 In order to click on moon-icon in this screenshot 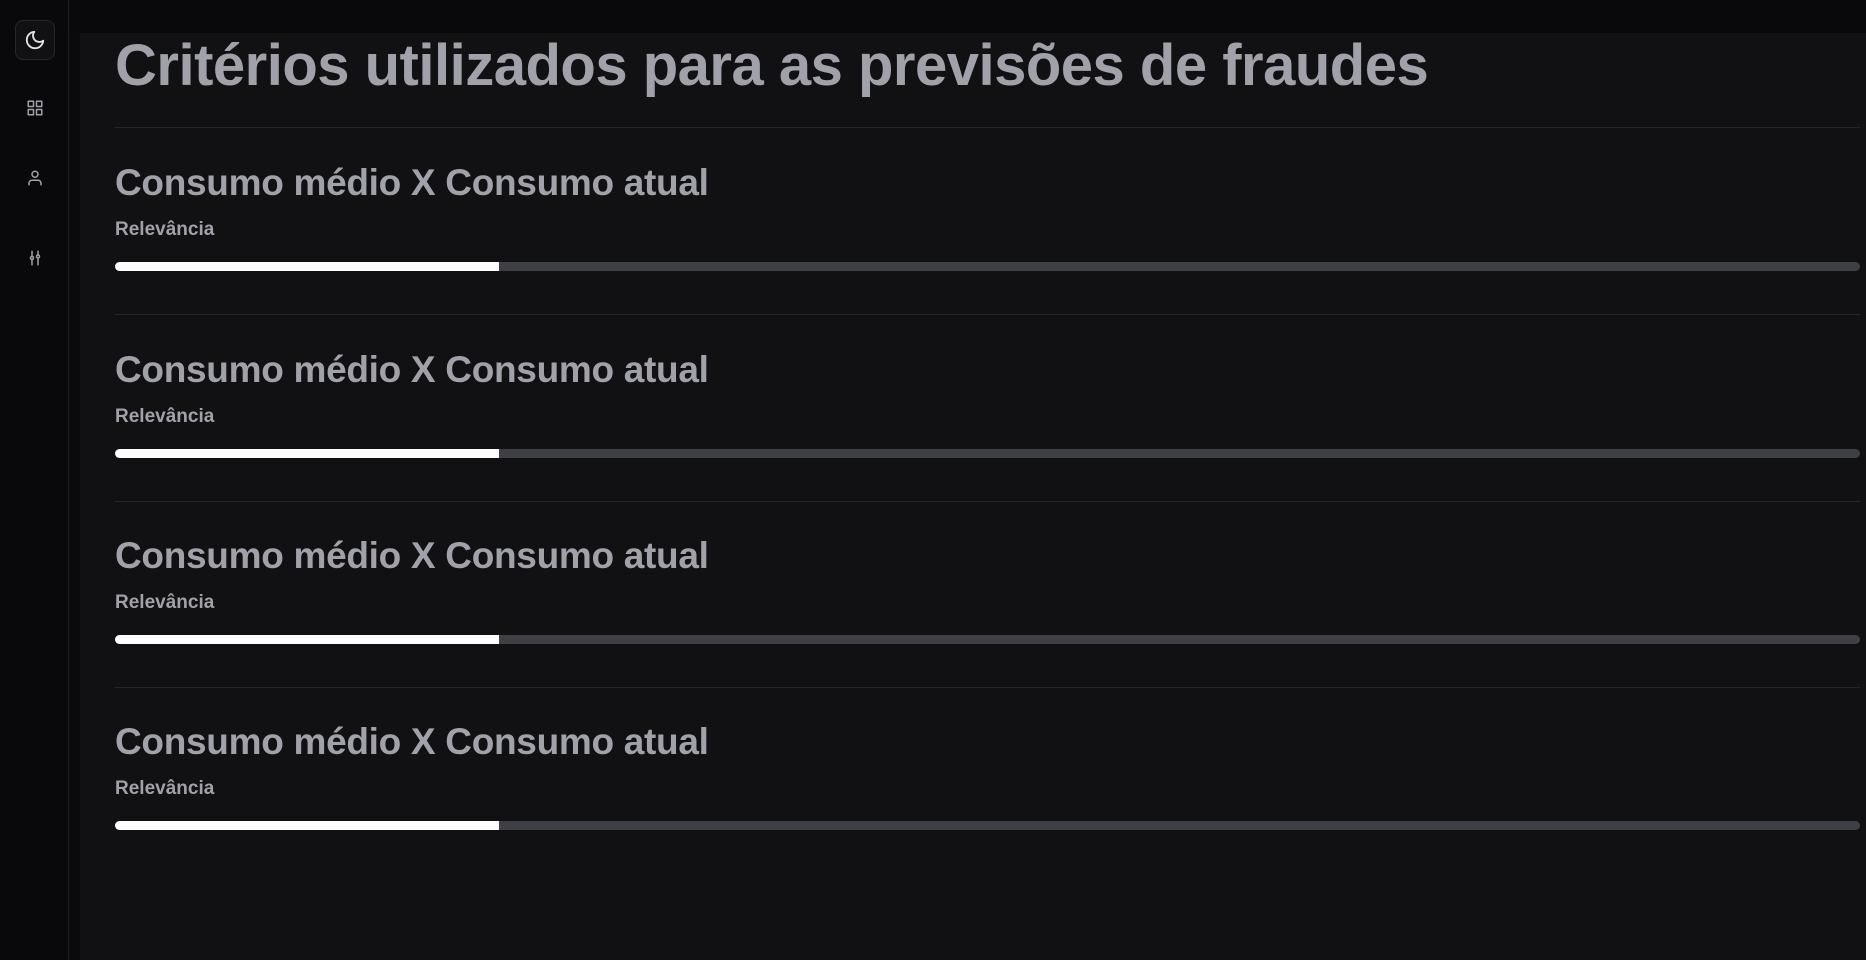, I will do `click(35, 40)`.